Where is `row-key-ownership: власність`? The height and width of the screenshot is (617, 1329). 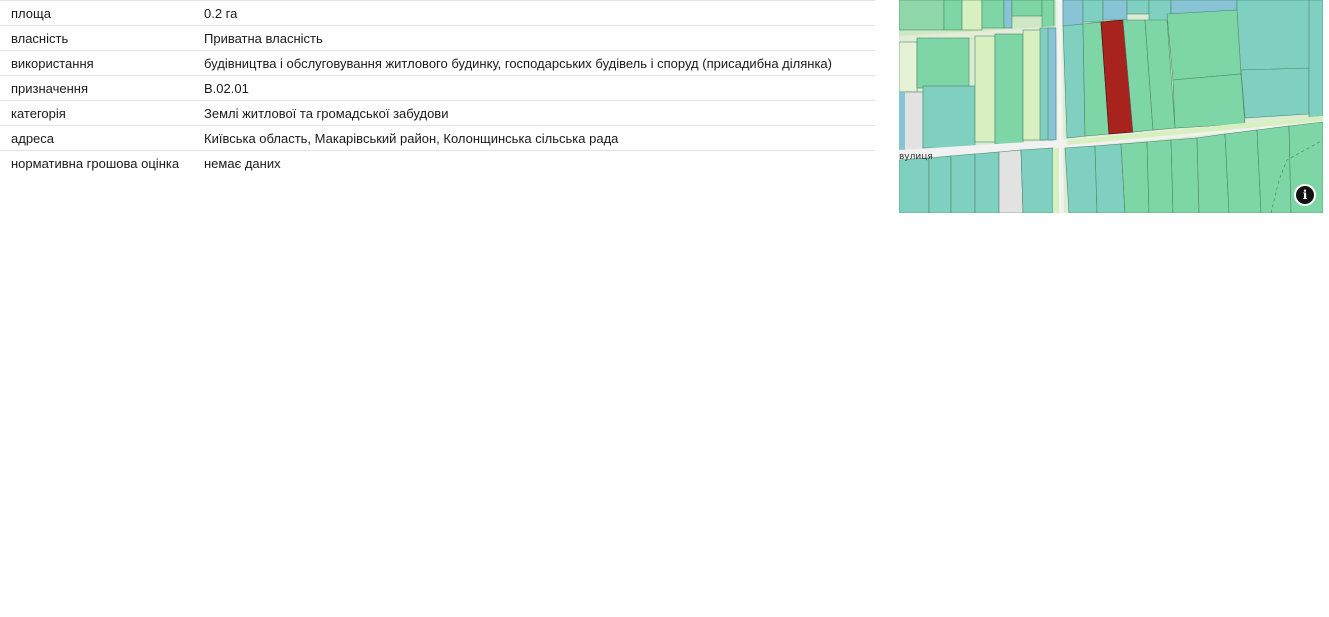 row-key-ownership: власність is located at coordinates (40, 38).